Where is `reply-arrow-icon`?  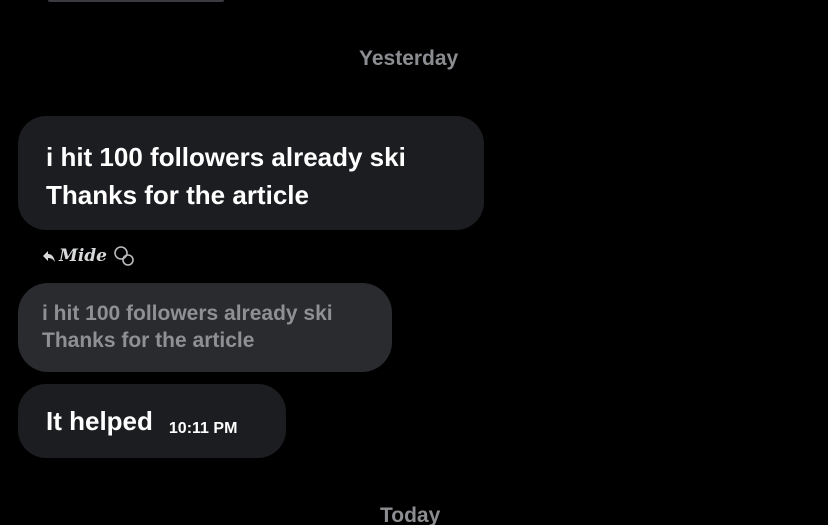
reply-arrow-icon is located at coordinates (49, 256).